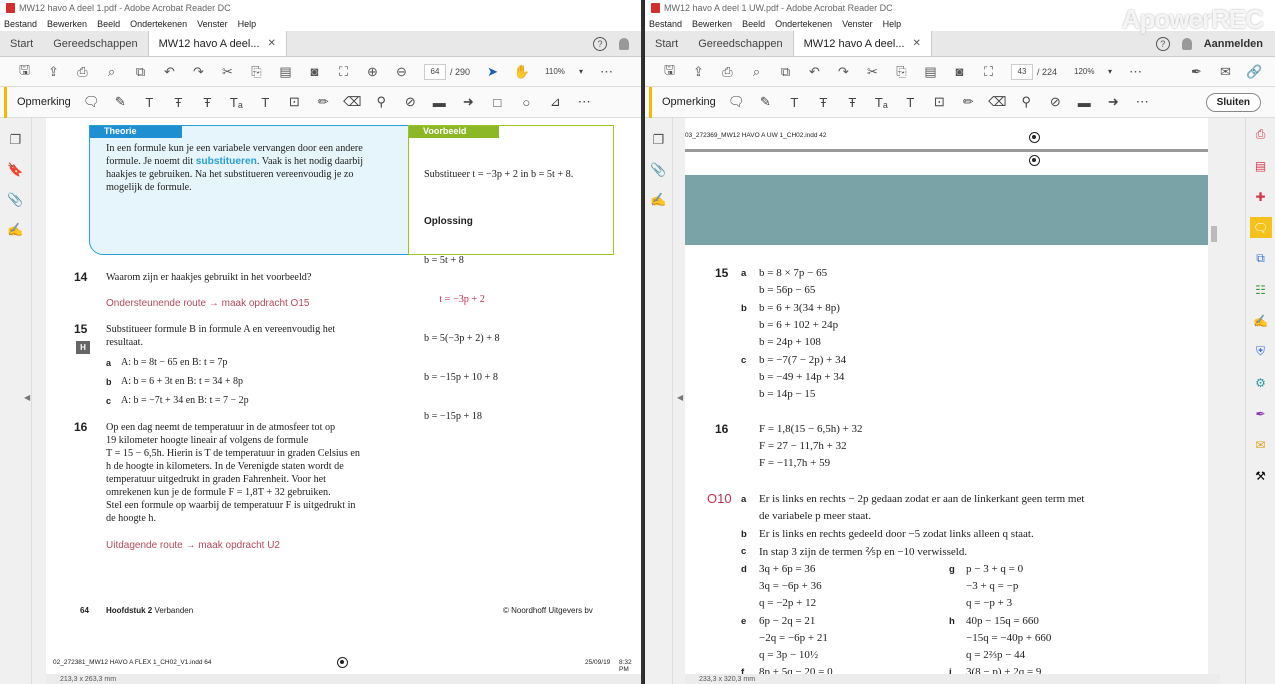  Describe the element at coordinates (1261, 165) in the screenshot. I see `create-pdf-icon: ▤` at that location.